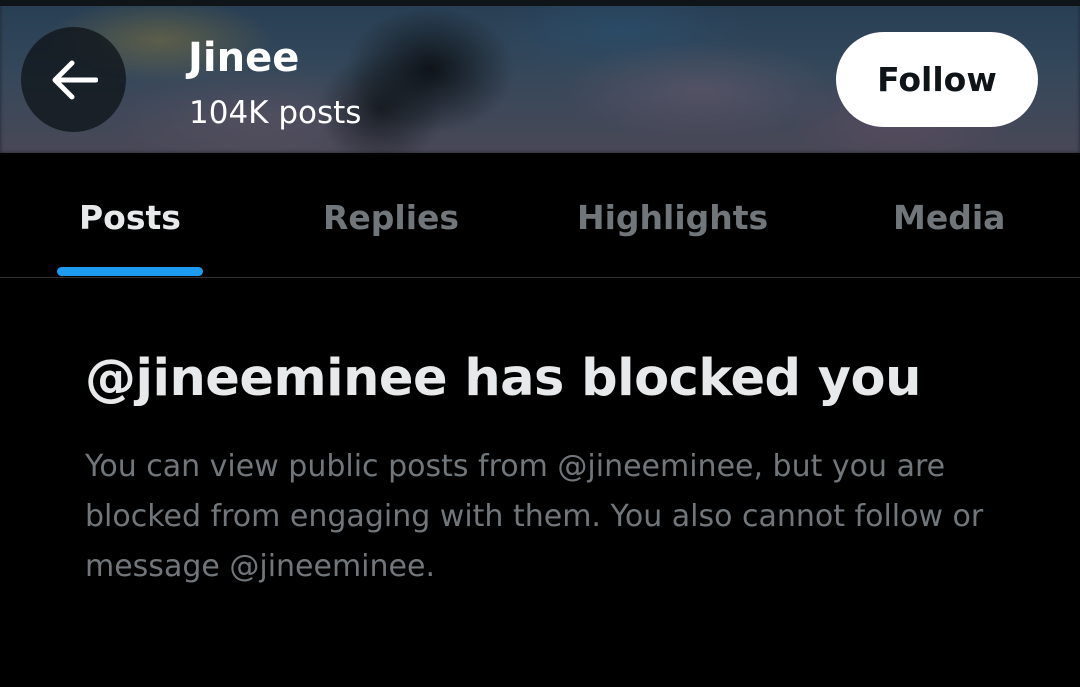 Image resolution: width=1080 pixels, height=687 pixels. I want to click on tabs-divider, so click(540, 277).